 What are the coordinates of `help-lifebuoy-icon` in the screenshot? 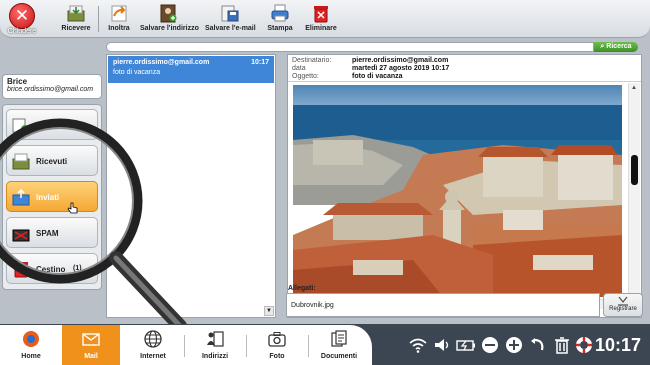 It's located at (584, 345).